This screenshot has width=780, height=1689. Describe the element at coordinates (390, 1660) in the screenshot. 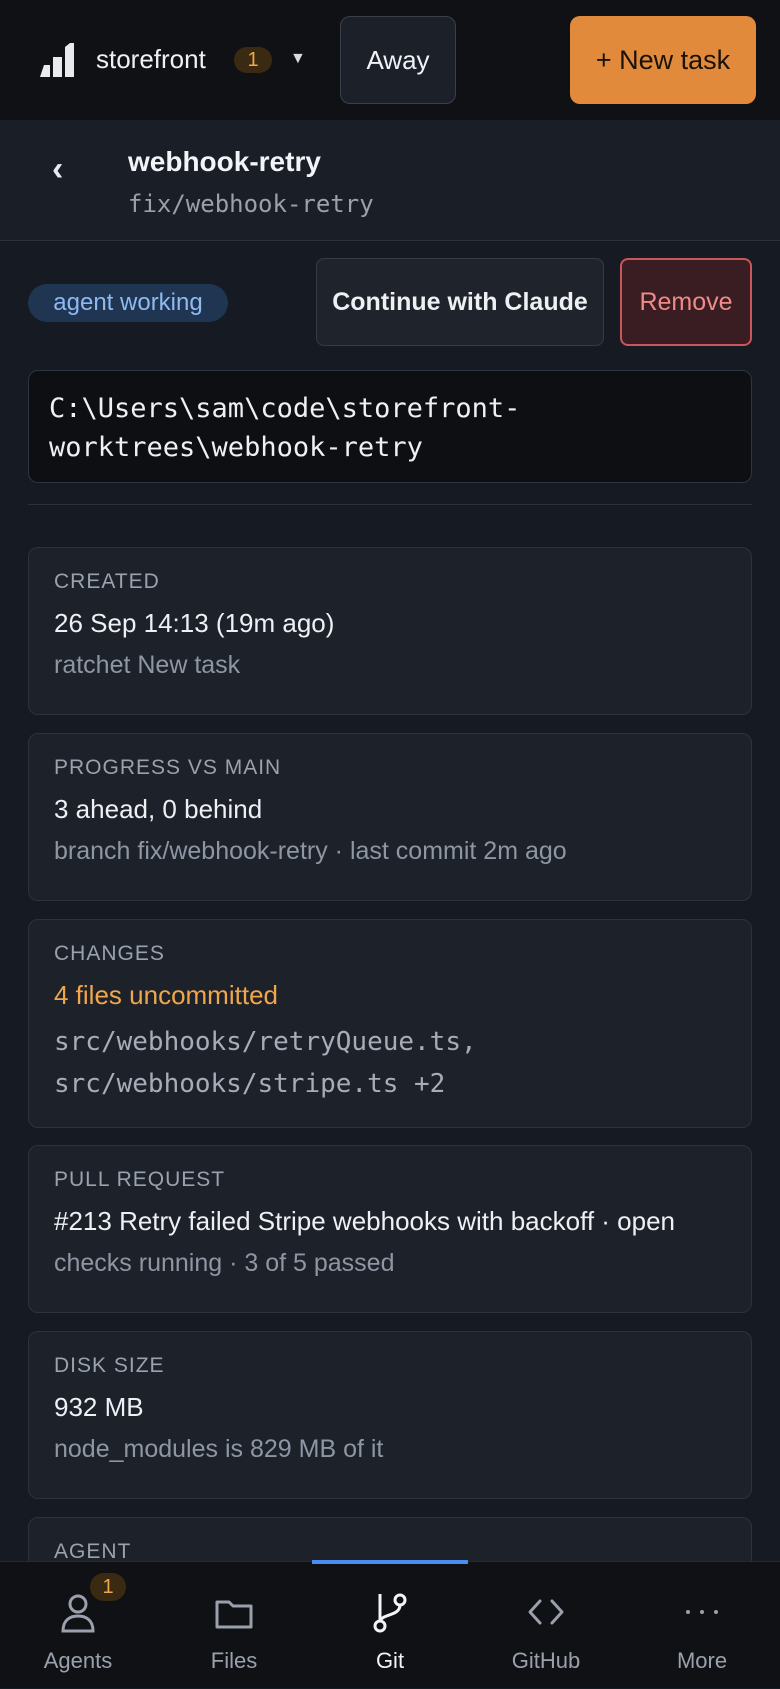

I see `nav-label: Git` at that location.